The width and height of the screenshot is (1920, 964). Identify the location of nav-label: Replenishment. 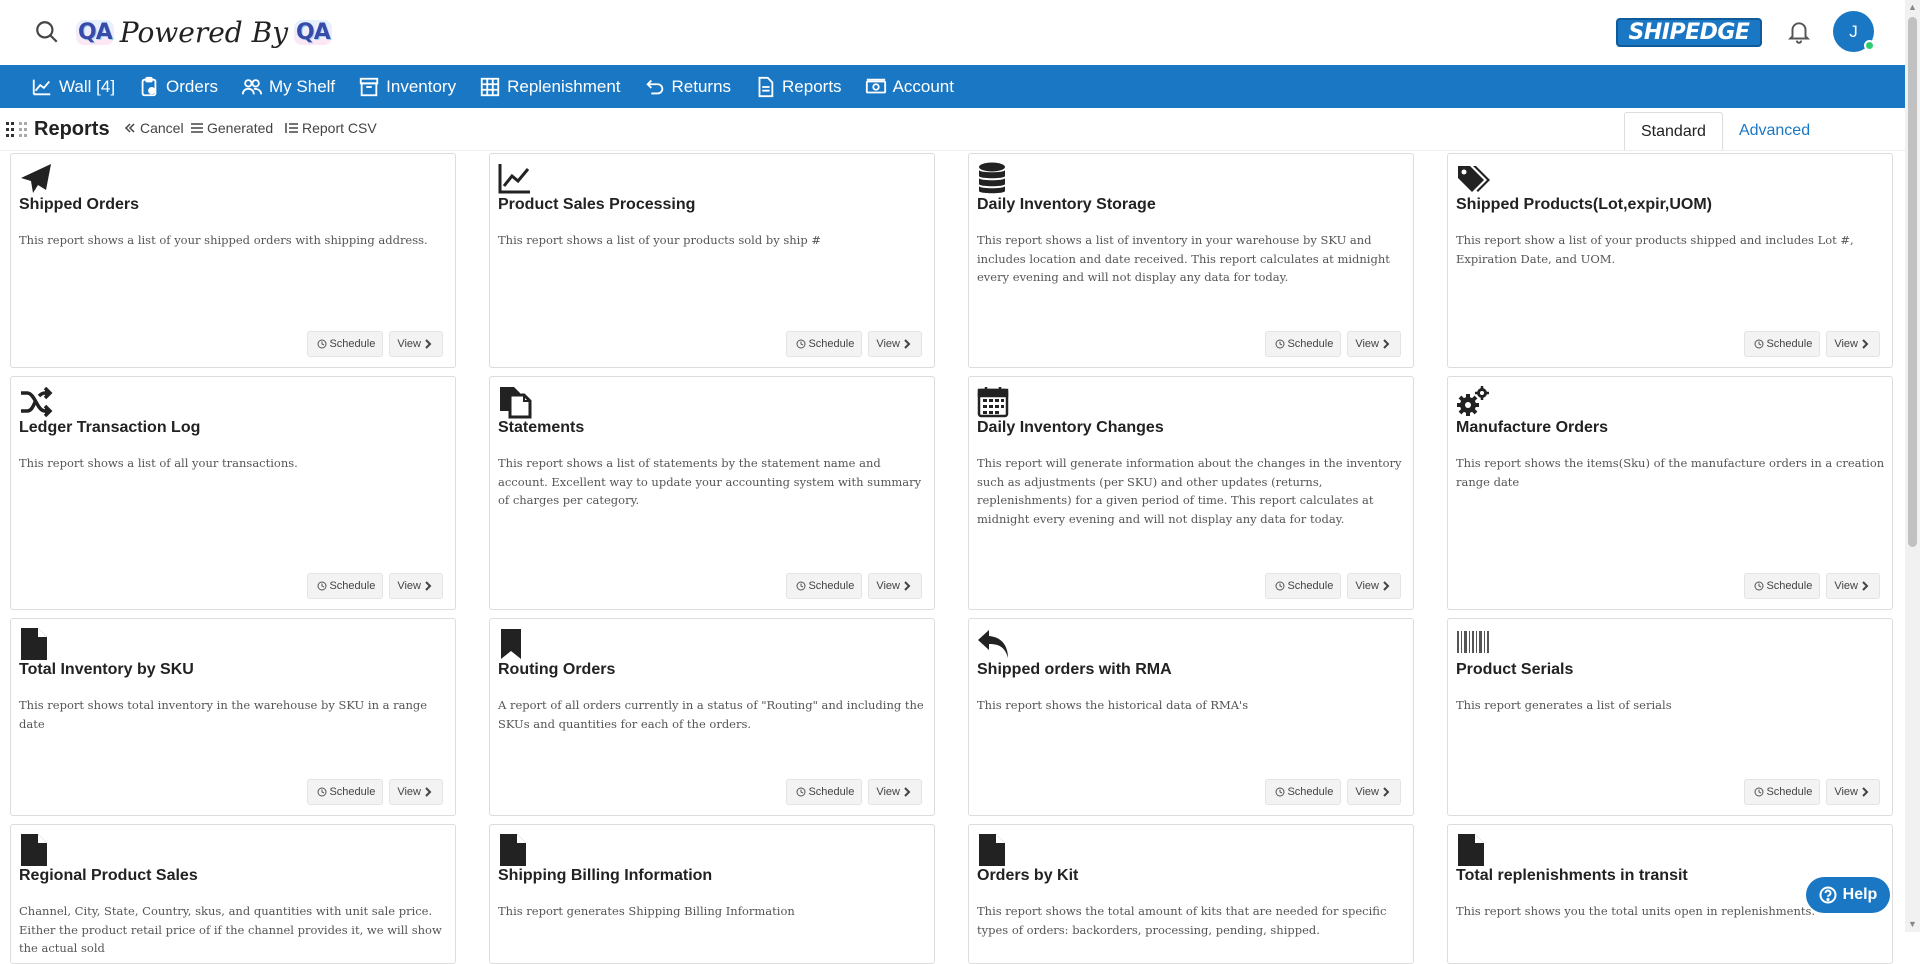
(564, 86).